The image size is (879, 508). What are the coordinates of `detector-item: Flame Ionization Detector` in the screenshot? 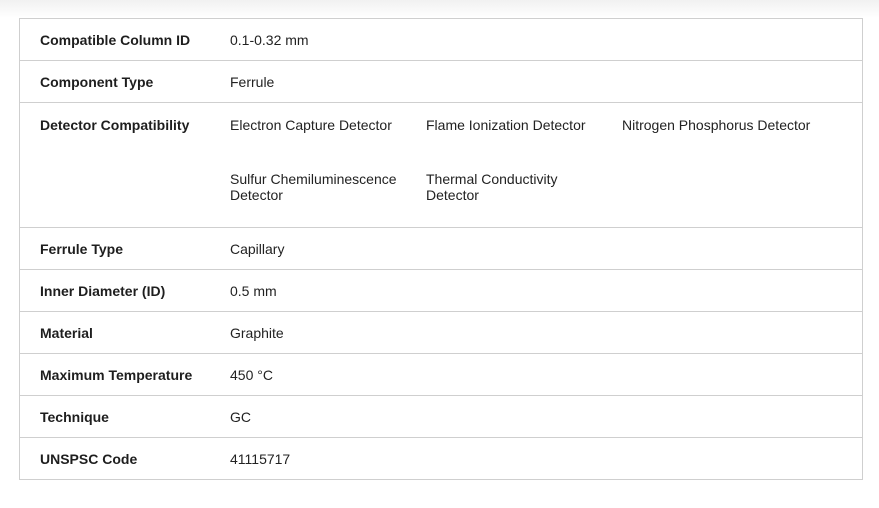 It's located at (506, 125).